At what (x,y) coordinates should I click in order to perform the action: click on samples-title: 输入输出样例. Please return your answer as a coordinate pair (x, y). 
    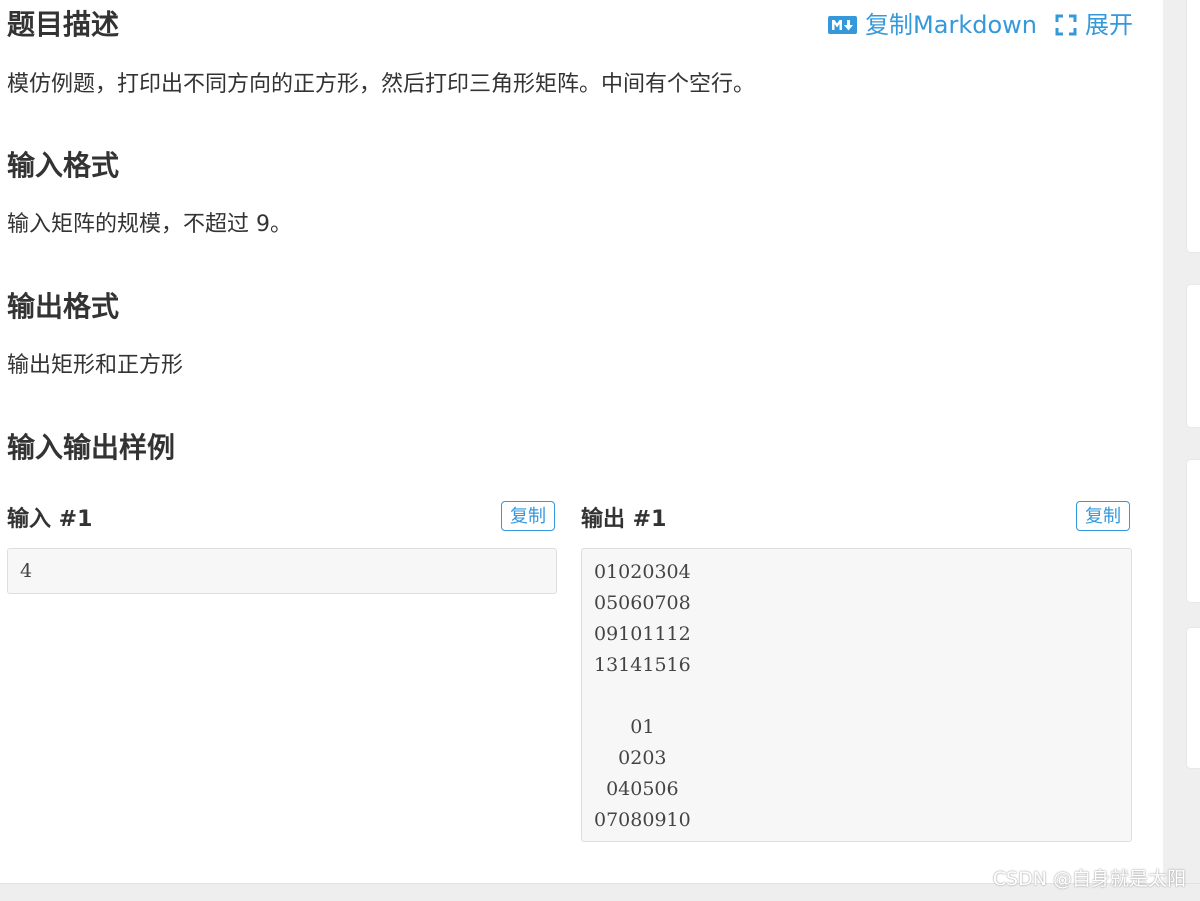
    Looking at the image, I should click on (91, 447).